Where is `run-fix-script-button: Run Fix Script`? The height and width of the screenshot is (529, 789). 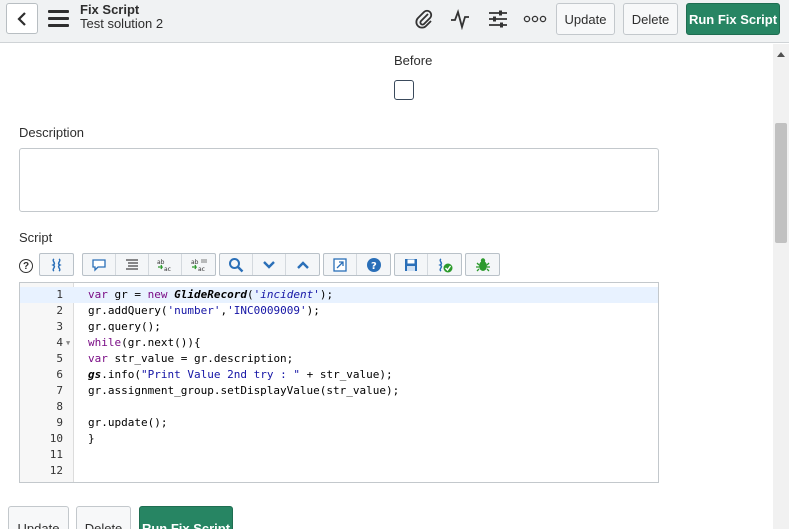 run-fix-script-button: Run Fix Script is located at coordinates (733, 19).